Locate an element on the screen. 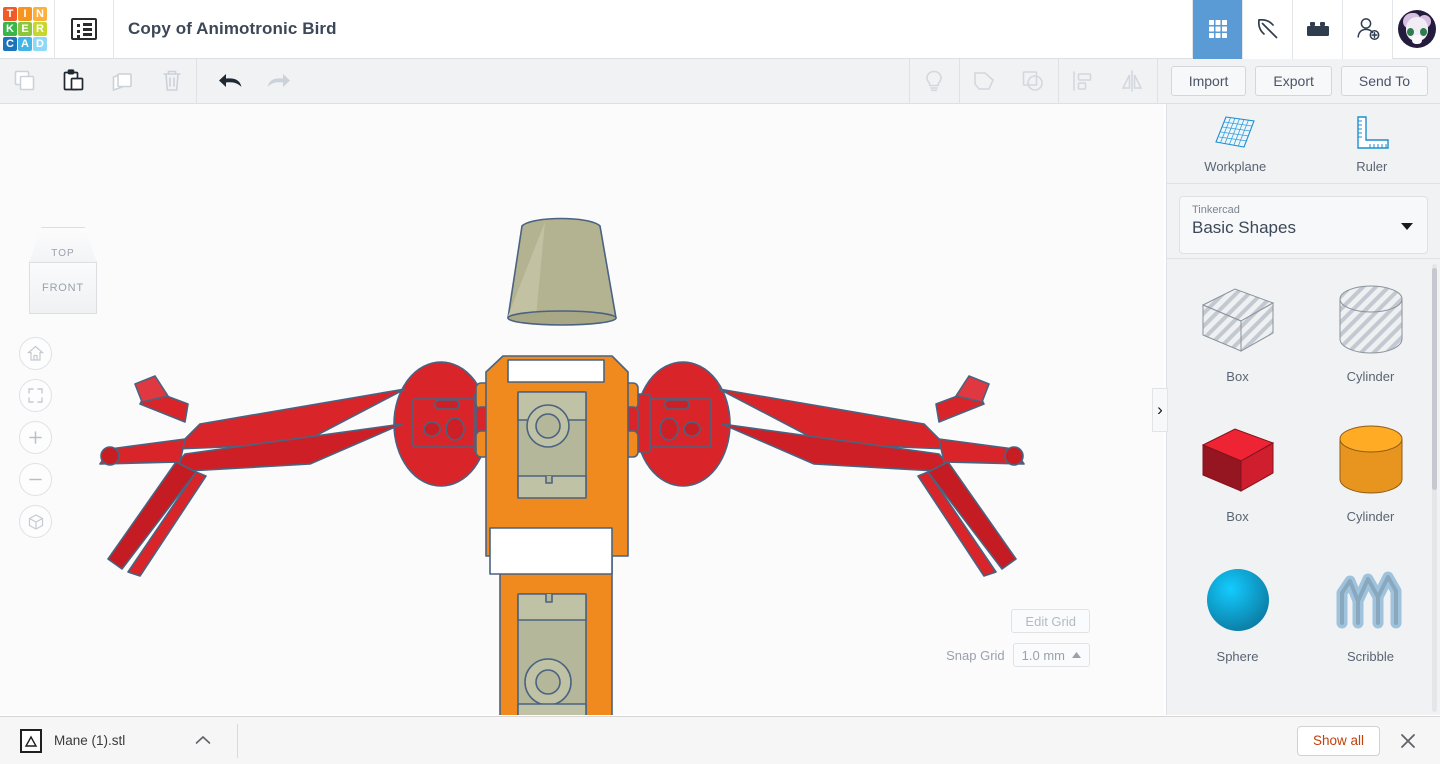 The width and height of the screenshot is (1440, 764). shapes-grid: Box Cylinder Box Cylinder Sphere Scribble is located at coordinates (1303, 473).